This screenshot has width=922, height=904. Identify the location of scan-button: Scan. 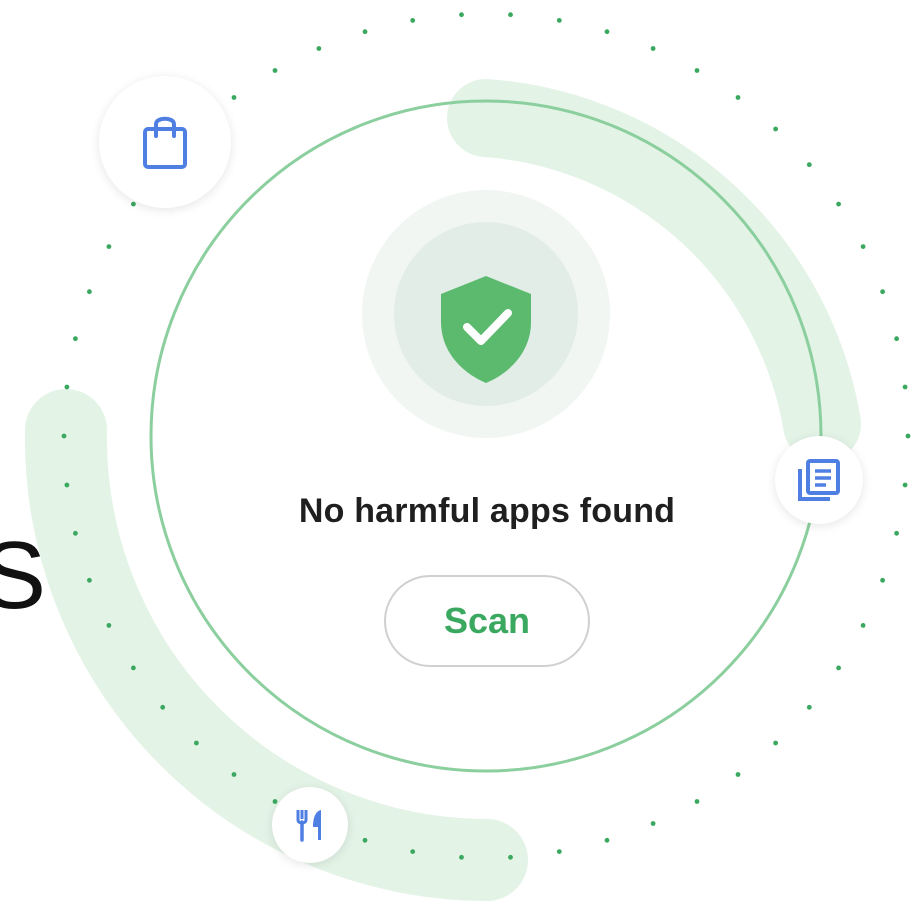
(487, 621).